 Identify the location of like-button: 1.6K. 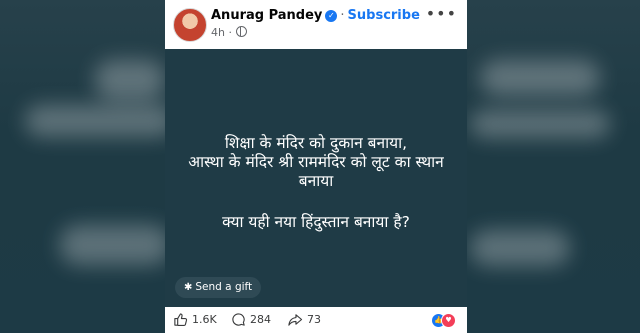
(195, 319).